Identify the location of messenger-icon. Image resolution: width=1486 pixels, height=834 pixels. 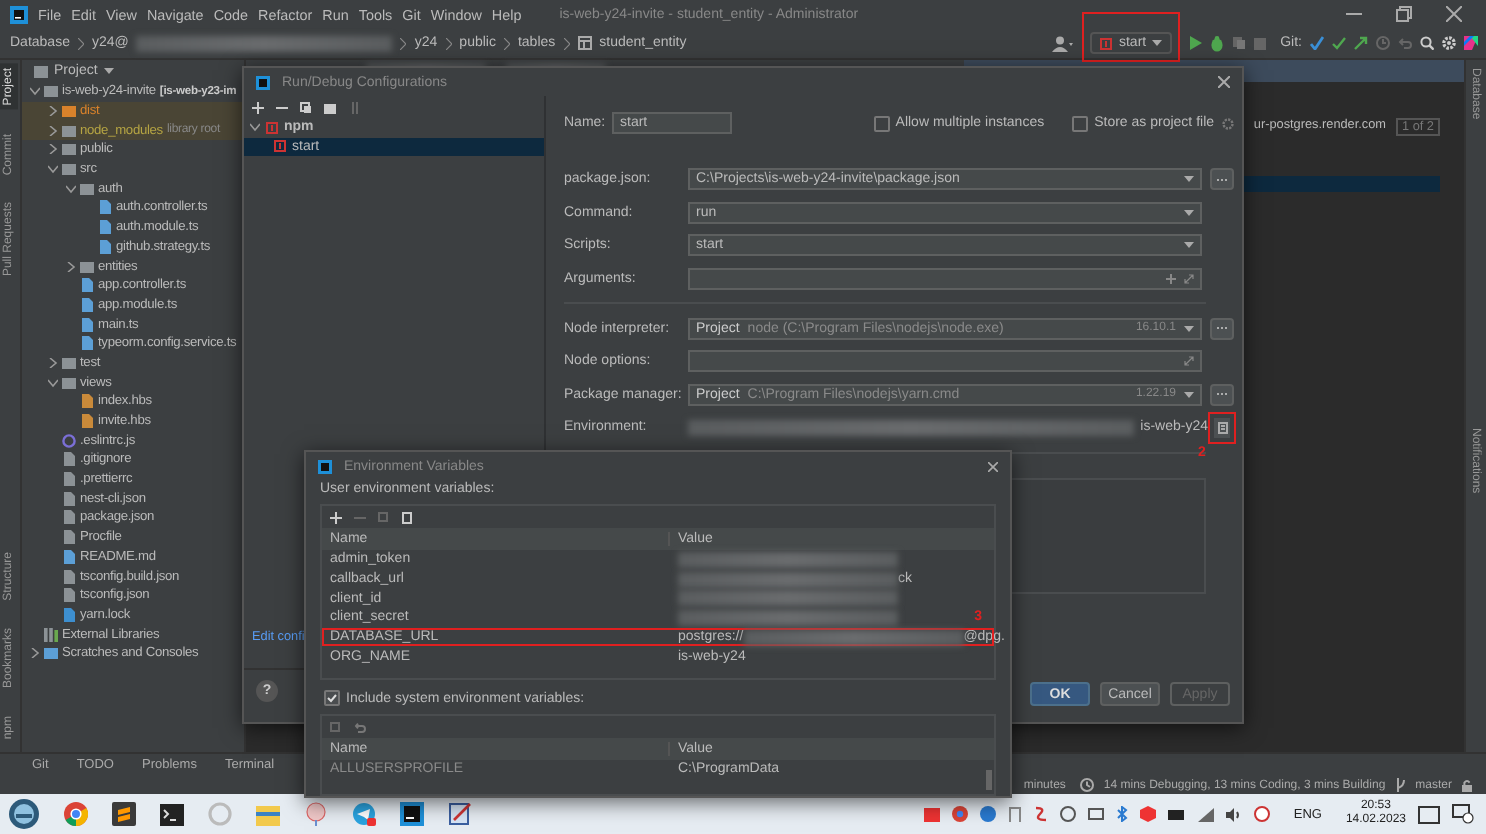
(364, 814).